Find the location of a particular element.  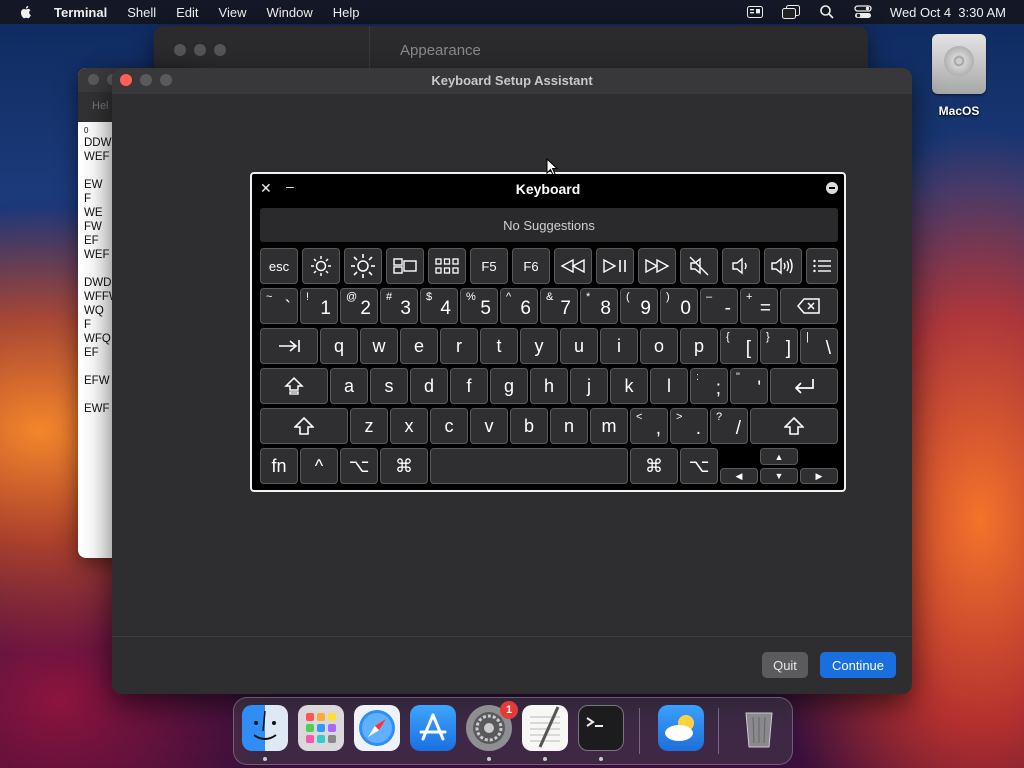

key-n: n is located at coordinates (569, 426).